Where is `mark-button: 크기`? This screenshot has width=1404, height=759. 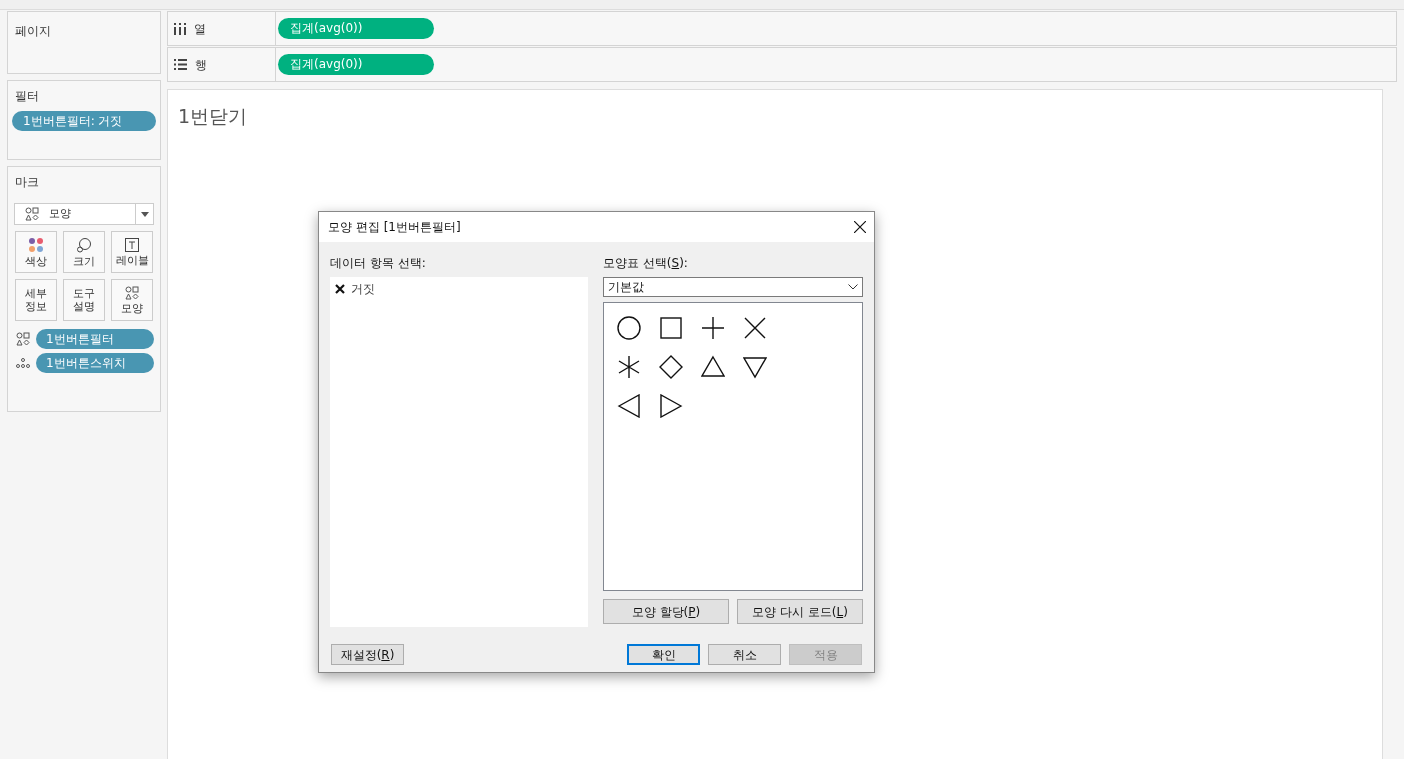
mark-button: 크기 is located at coordinates (84, 252).